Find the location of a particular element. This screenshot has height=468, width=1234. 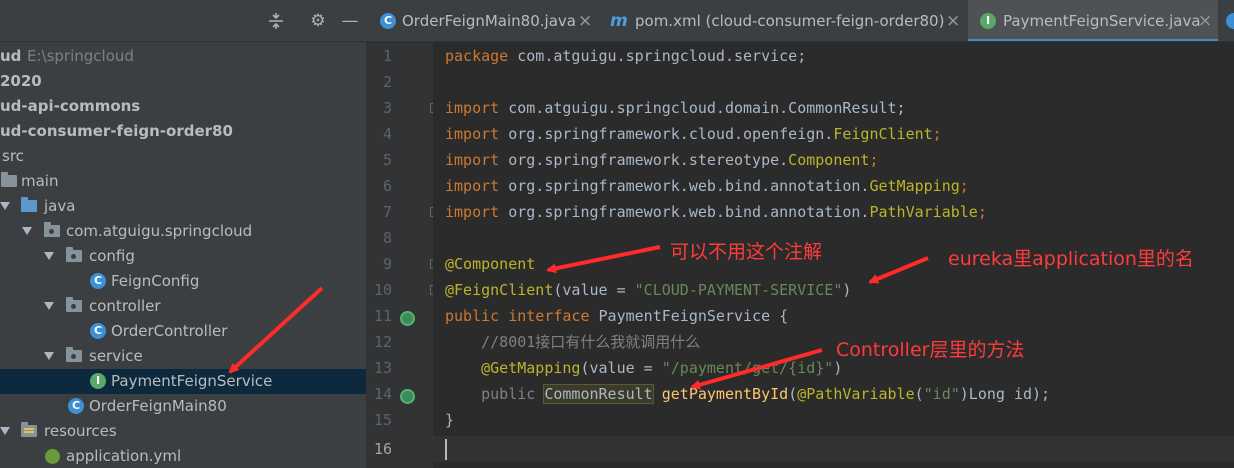

tree-item-com-atguigu-springcloud: com.atguigu.springcloud is located at coordinates (183, 231).